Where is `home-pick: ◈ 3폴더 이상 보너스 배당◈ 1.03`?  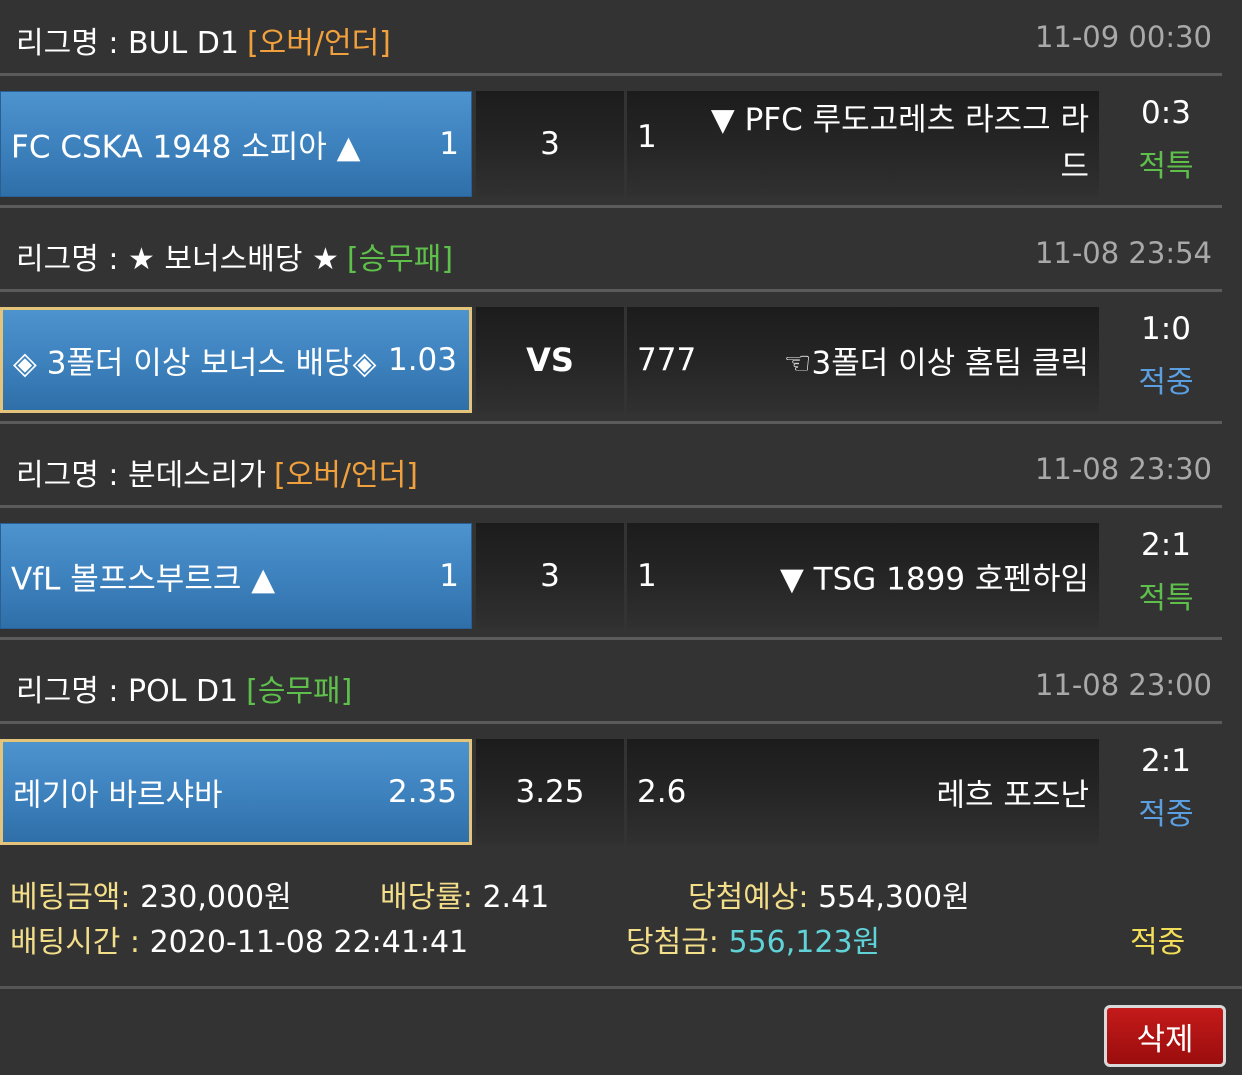
home-pick: ◈ 3폴더 이상 보너스 배당◈ 1.03 is located at coordinates (236, 360).